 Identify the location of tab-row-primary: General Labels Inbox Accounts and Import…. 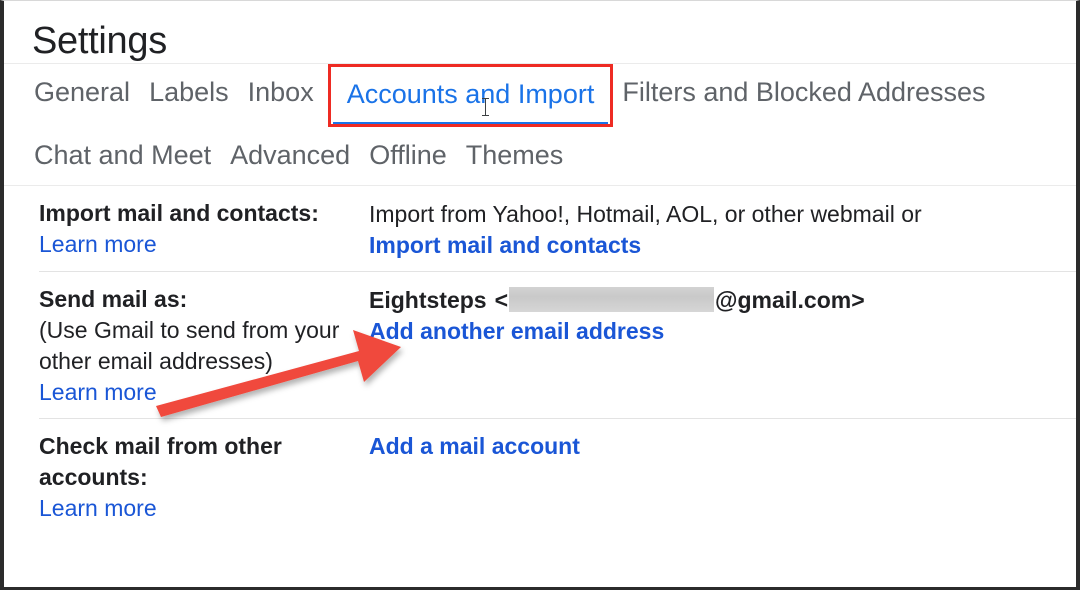
(555, 95).